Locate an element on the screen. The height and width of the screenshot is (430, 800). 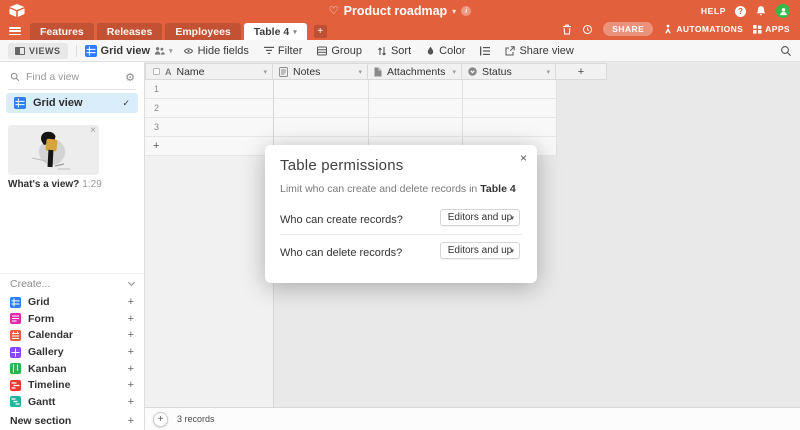
find-view-input is located at coordinates (69, 77).